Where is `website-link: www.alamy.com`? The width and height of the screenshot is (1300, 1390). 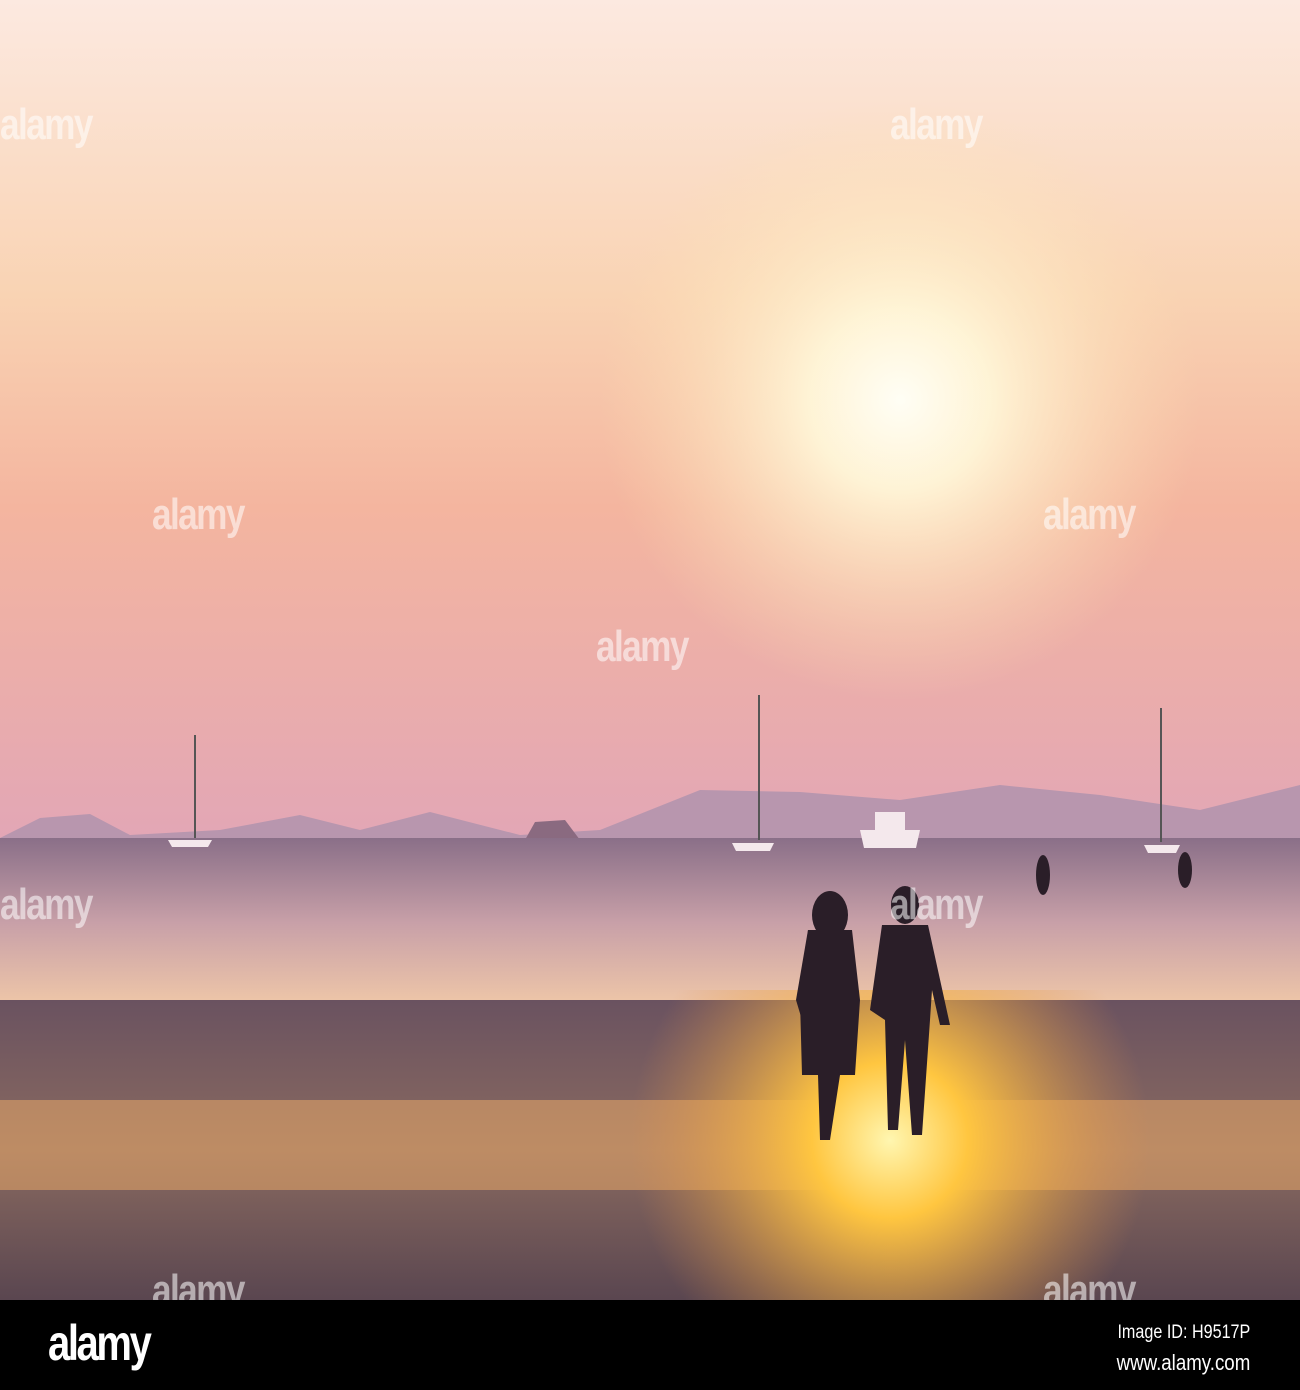
website-link: www.alamy.com is located at coordinates (1183, 1363).